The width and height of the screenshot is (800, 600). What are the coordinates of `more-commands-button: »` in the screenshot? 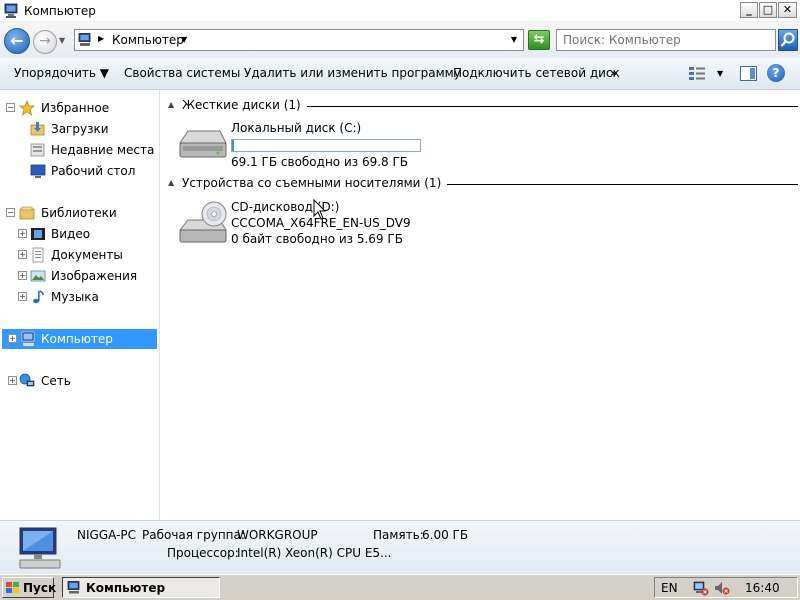 It's located at (614, 73).